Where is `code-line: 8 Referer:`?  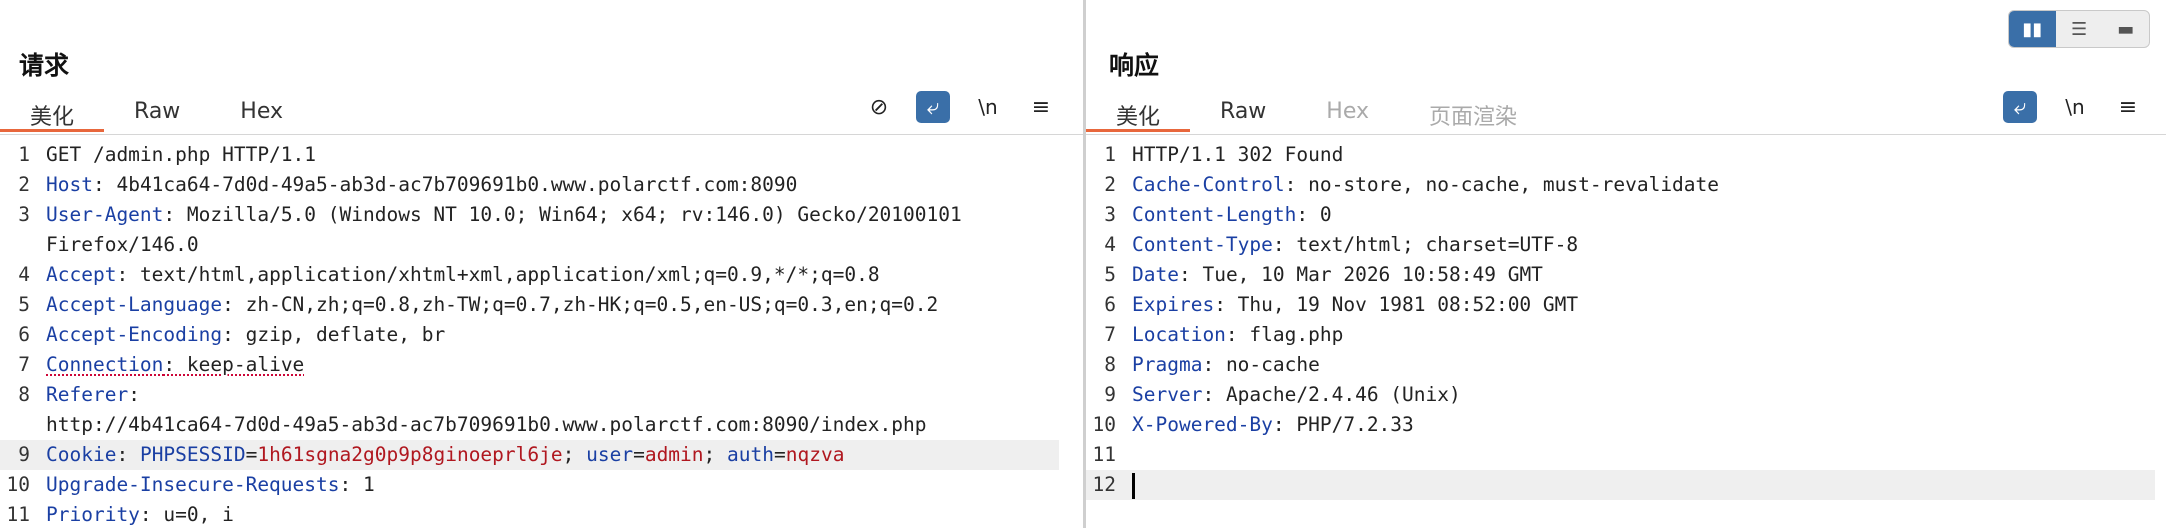
code-line: 8 Referer: is located at coordinates (79, 394).